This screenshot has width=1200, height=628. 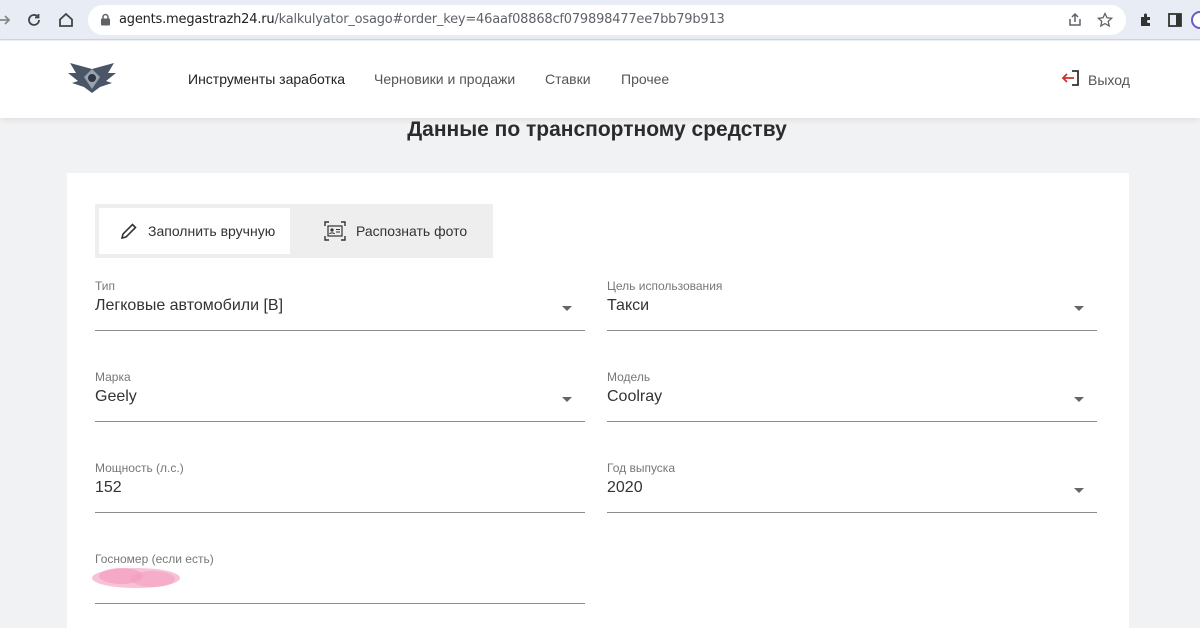 I want to click on vehicle-type-select: Тип Легковые автомобили [B], so click(x=340, y=305).